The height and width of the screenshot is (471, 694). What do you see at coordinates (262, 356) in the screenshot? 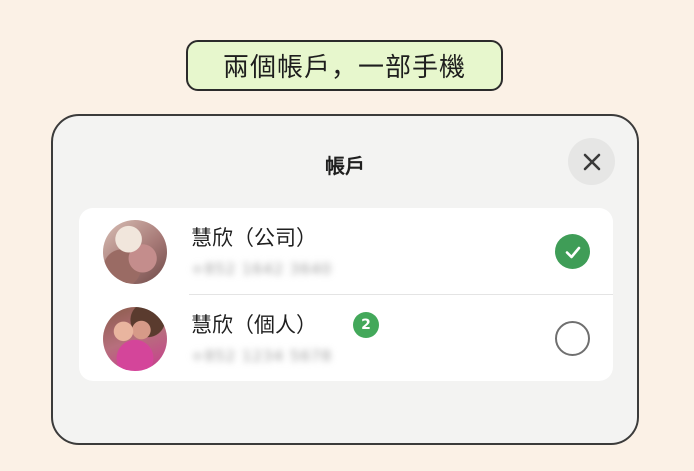
I see `account-phone: +852 1234 5678` at bounding box center [262, 356].